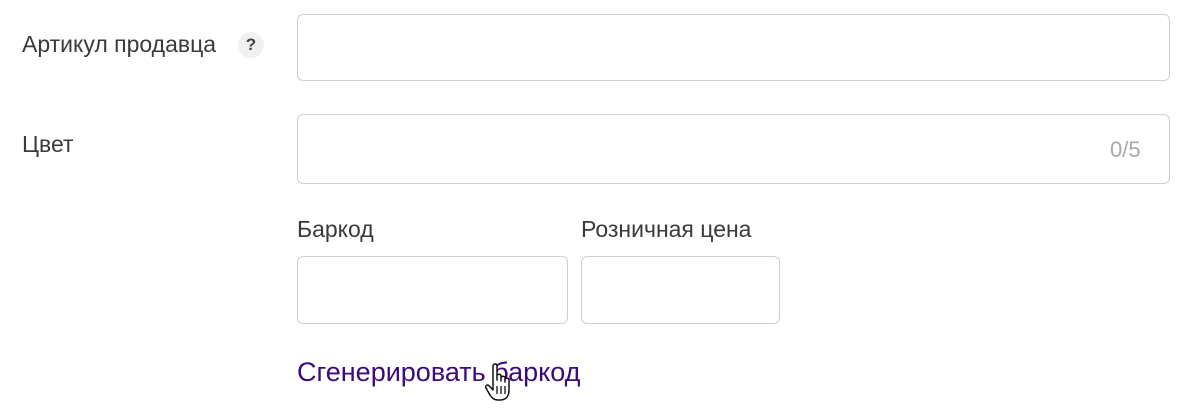  What do you see at coordinates (251, 45) in the screenshot?
I see `question-mark-icon: ?` at bounding box center [251, 45].